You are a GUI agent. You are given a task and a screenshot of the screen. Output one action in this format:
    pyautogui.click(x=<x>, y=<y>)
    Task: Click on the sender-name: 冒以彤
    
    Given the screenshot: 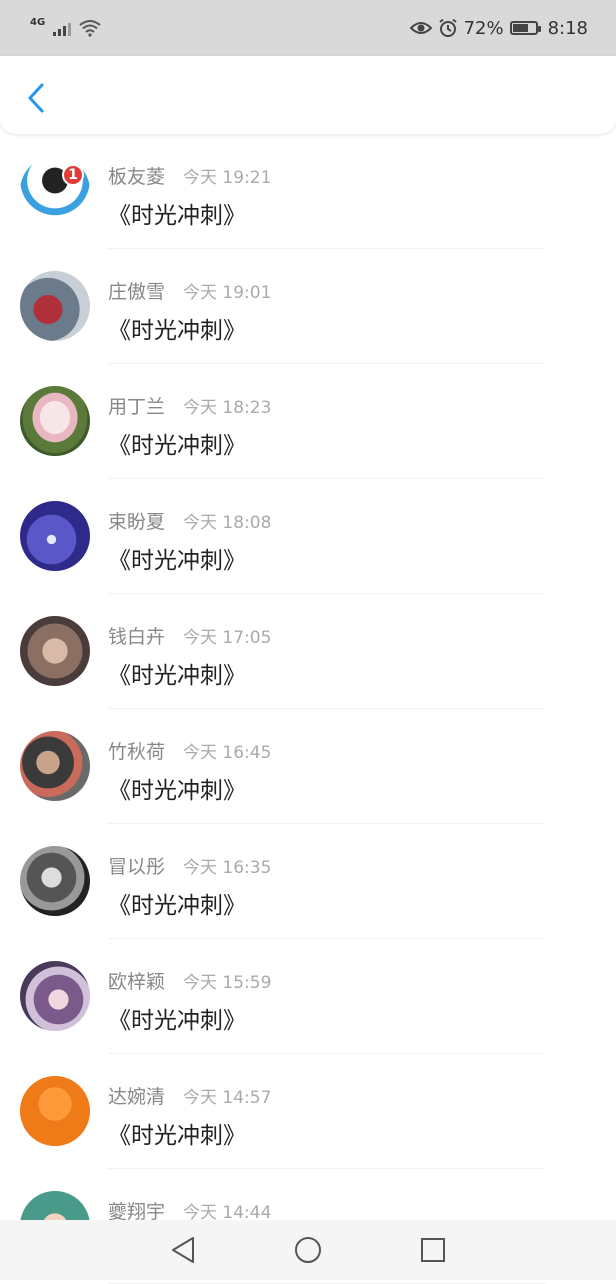 What is the action you would take?
    pyautogui.click(x=137, y=867)
    